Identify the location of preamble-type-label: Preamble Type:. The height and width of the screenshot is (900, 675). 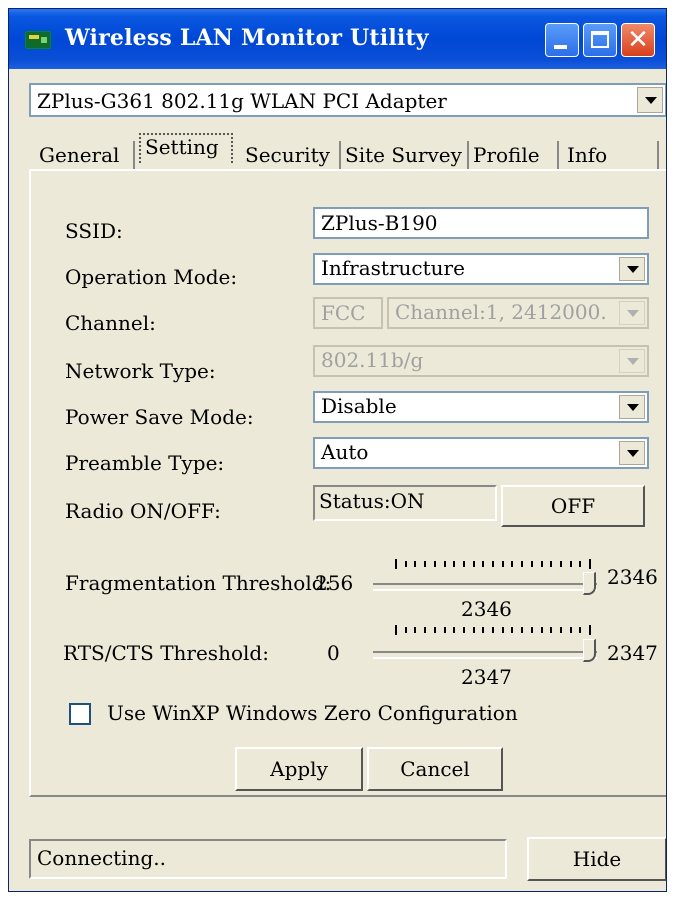
(145, 463).